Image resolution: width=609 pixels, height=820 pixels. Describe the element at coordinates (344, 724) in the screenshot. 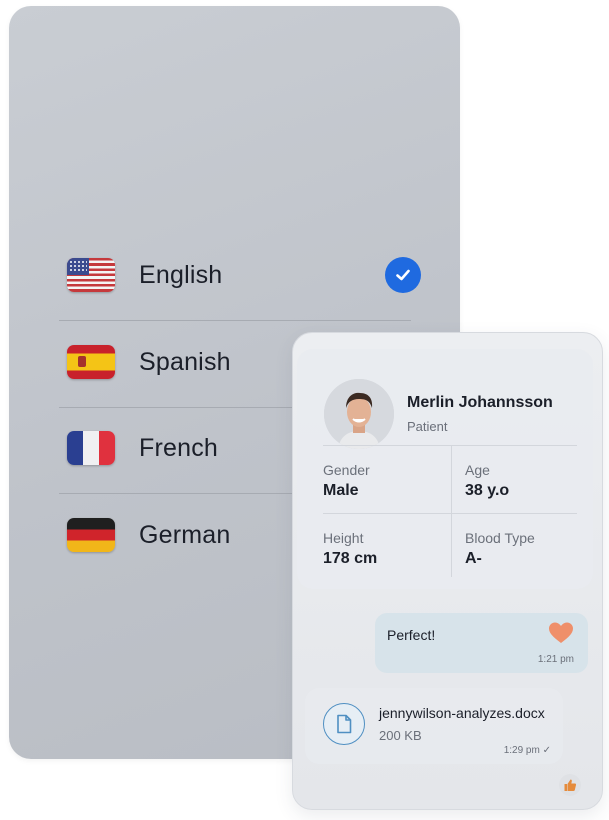

I see `document-icon` at that location.